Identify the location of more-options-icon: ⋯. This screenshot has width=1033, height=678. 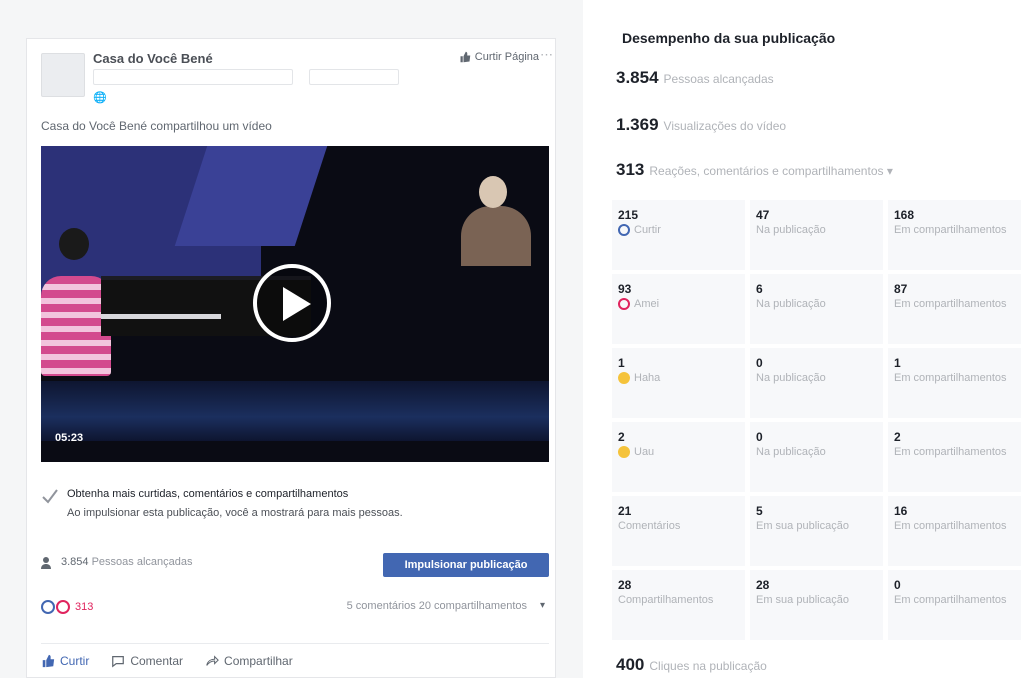
(546, 55).